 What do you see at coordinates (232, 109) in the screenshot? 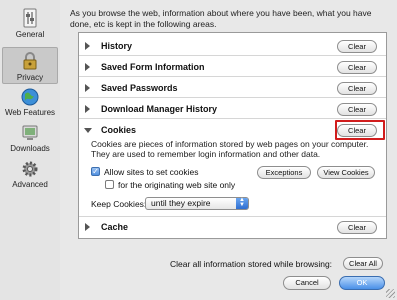
I see `section-download-manager-history: Download Manager History Clear` at bounding box center [232, 109].